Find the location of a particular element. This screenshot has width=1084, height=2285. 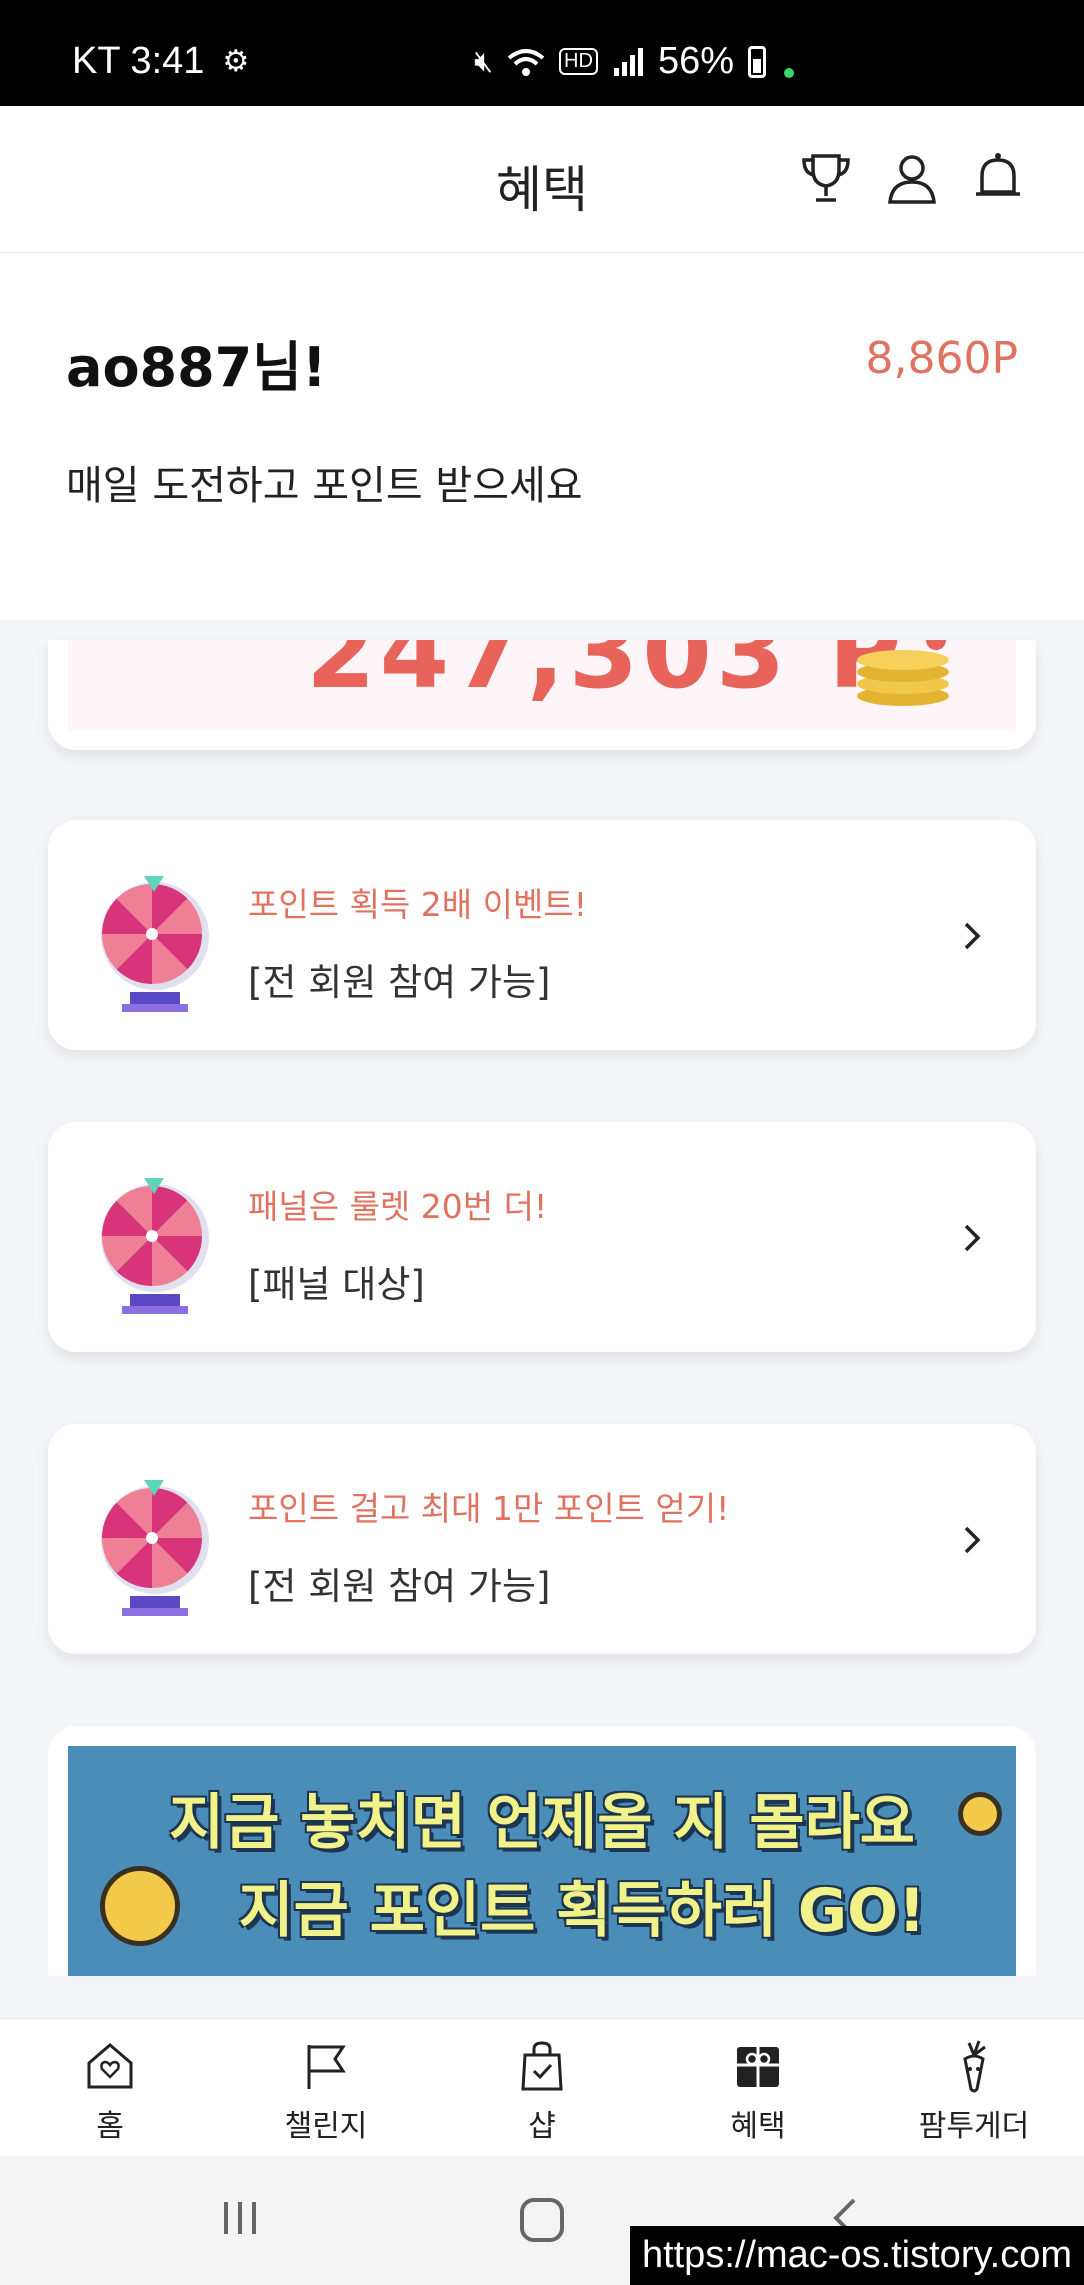

event-title: 패널은 룰렛 20번 더! is located at coordinates (398, 1206).